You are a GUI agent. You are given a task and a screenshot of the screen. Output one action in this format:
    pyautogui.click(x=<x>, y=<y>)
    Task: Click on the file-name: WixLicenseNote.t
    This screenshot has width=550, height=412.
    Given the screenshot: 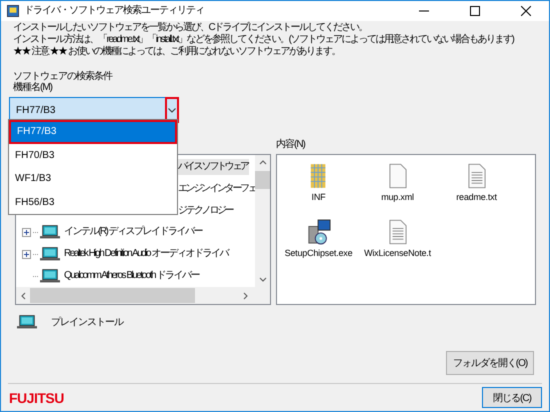 What is the action you would take?
    pyautogui.click(x=397, y=253)
    